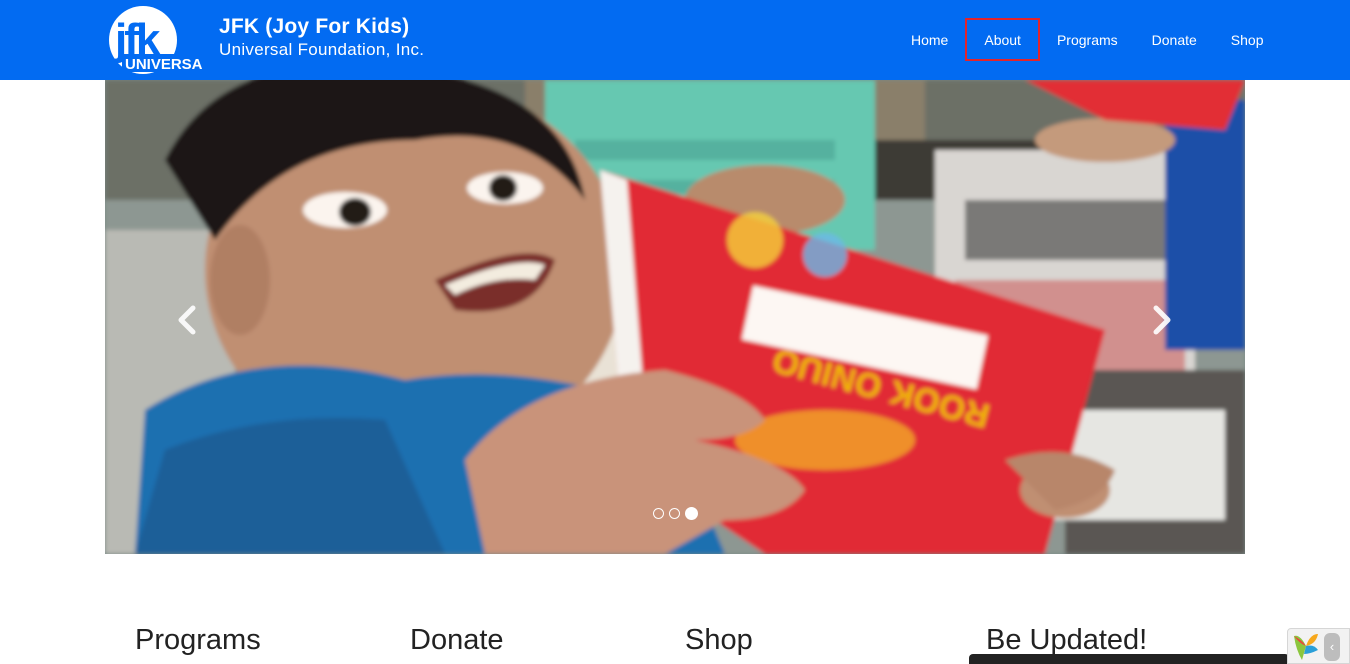  I want to click on svg-text: UNIVERSAL, so click(163, 64).